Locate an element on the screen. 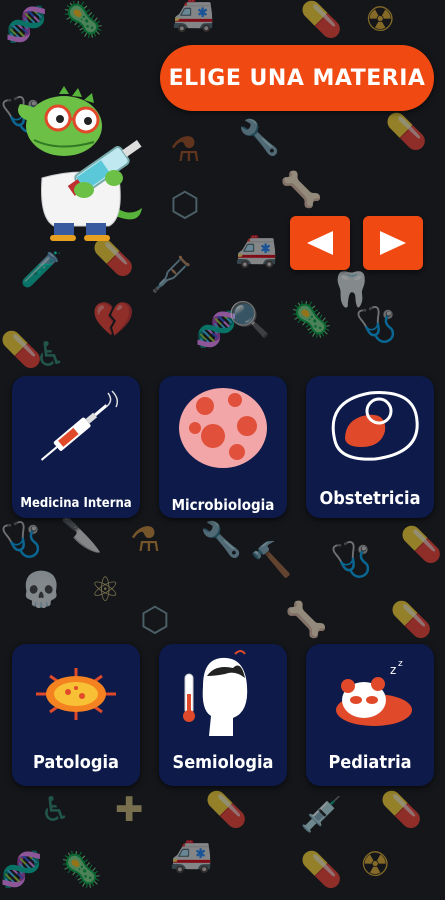 The width and height of the screenshot is (445, 900). stethoscope-icon-4: 🩺 is located at coordinates (351, 560).